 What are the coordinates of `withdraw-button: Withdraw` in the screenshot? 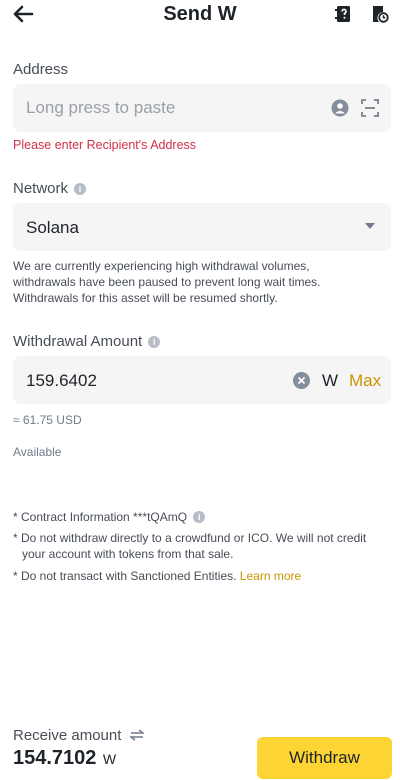 It's located at (324, 758).